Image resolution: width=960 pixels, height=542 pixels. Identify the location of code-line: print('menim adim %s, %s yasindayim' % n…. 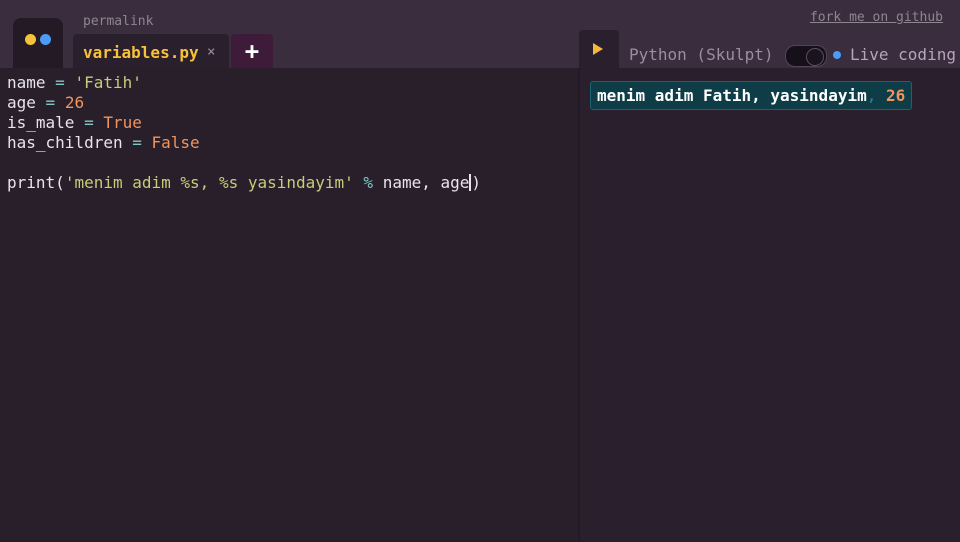
(244, 183).